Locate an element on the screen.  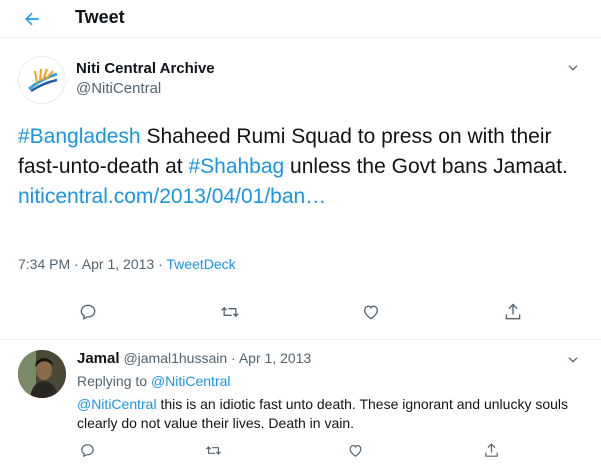
reply-more-options-button is located at coordinates (573, 360).